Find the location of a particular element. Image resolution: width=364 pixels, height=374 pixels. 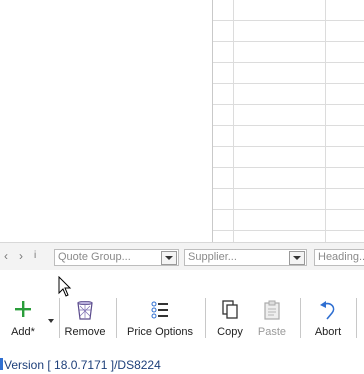

abort-label: Abort is located at coordinates (328, 332).